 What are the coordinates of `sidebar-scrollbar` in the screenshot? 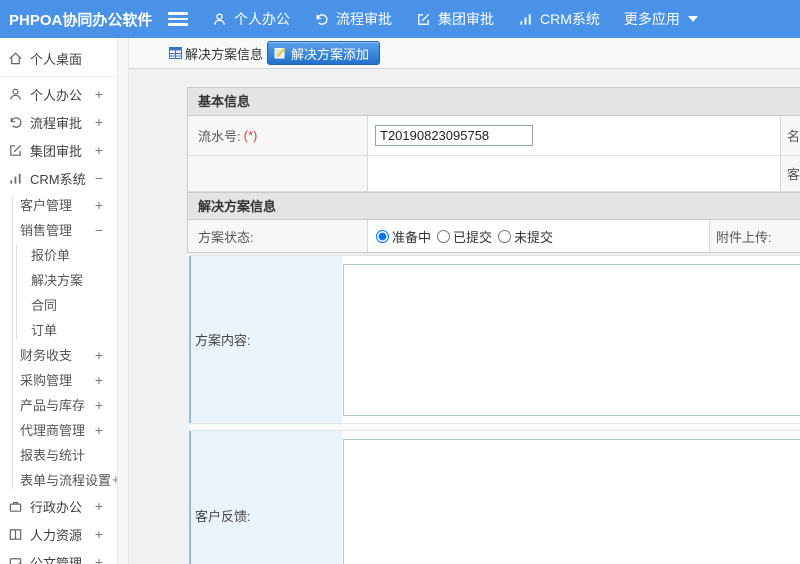 It's located at (123, 301).